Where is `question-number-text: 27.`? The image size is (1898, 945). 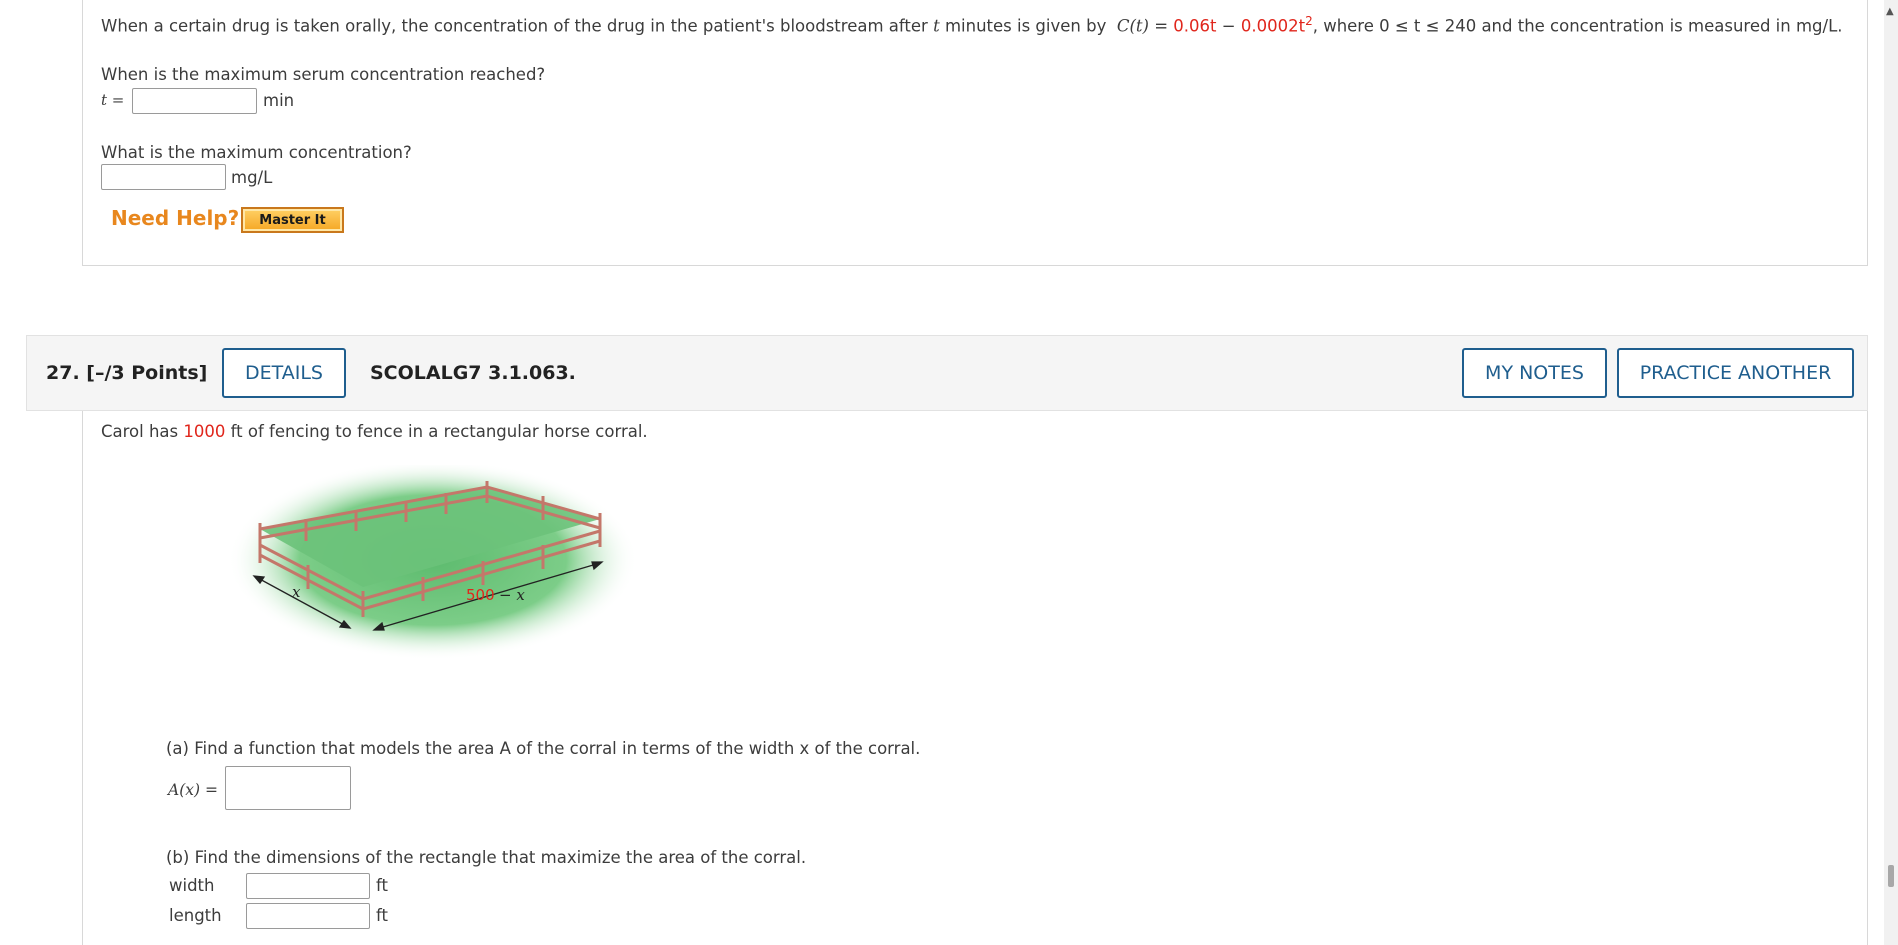
question-number-text: 27. is located at coordinates (63, 373).